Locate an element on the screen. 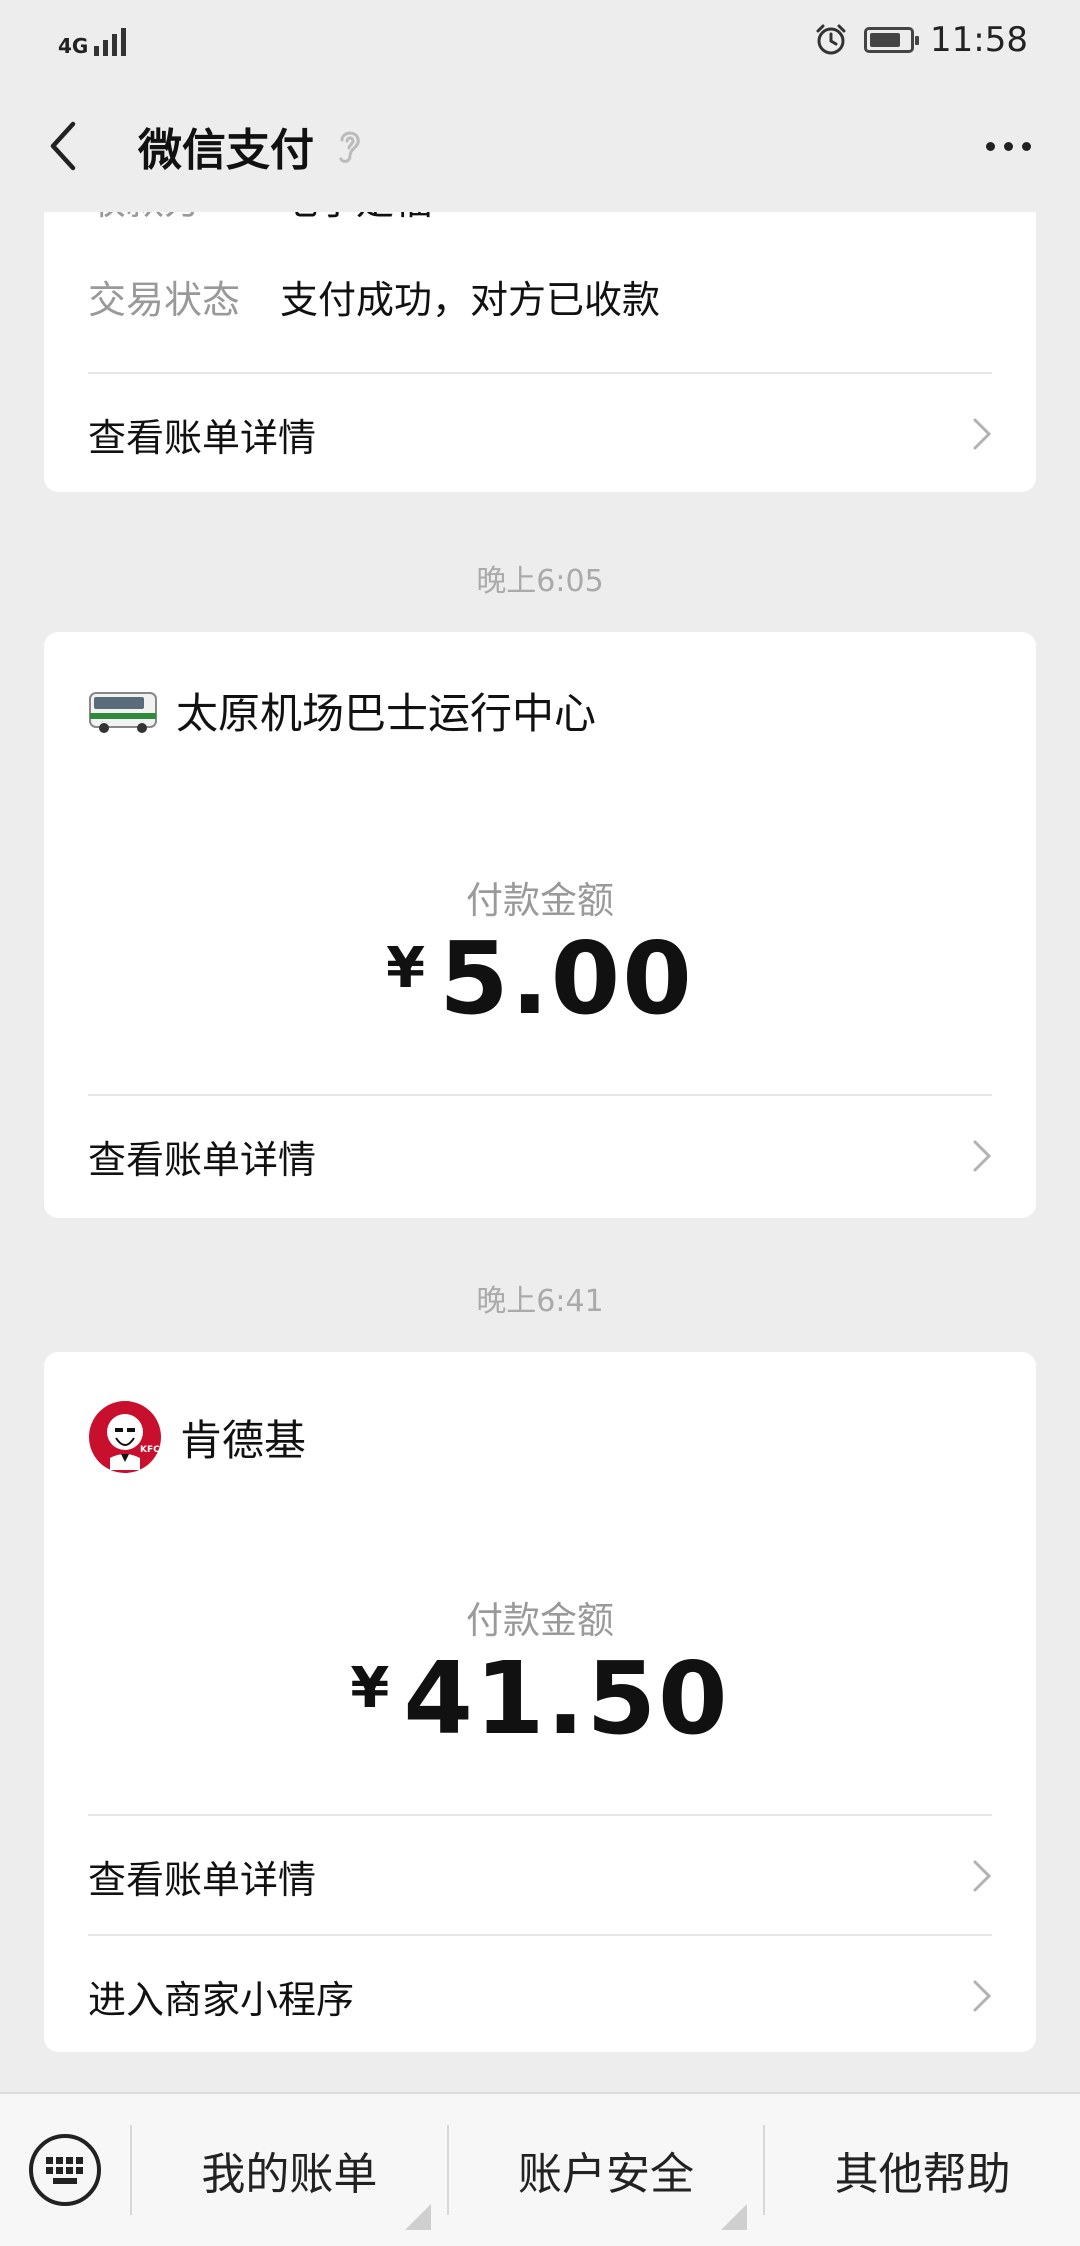 The height and width of the screenshot is (2246, 1080). merchant-mini-program-link: 进入商家小程序 is located at coordinates (540, 1995).